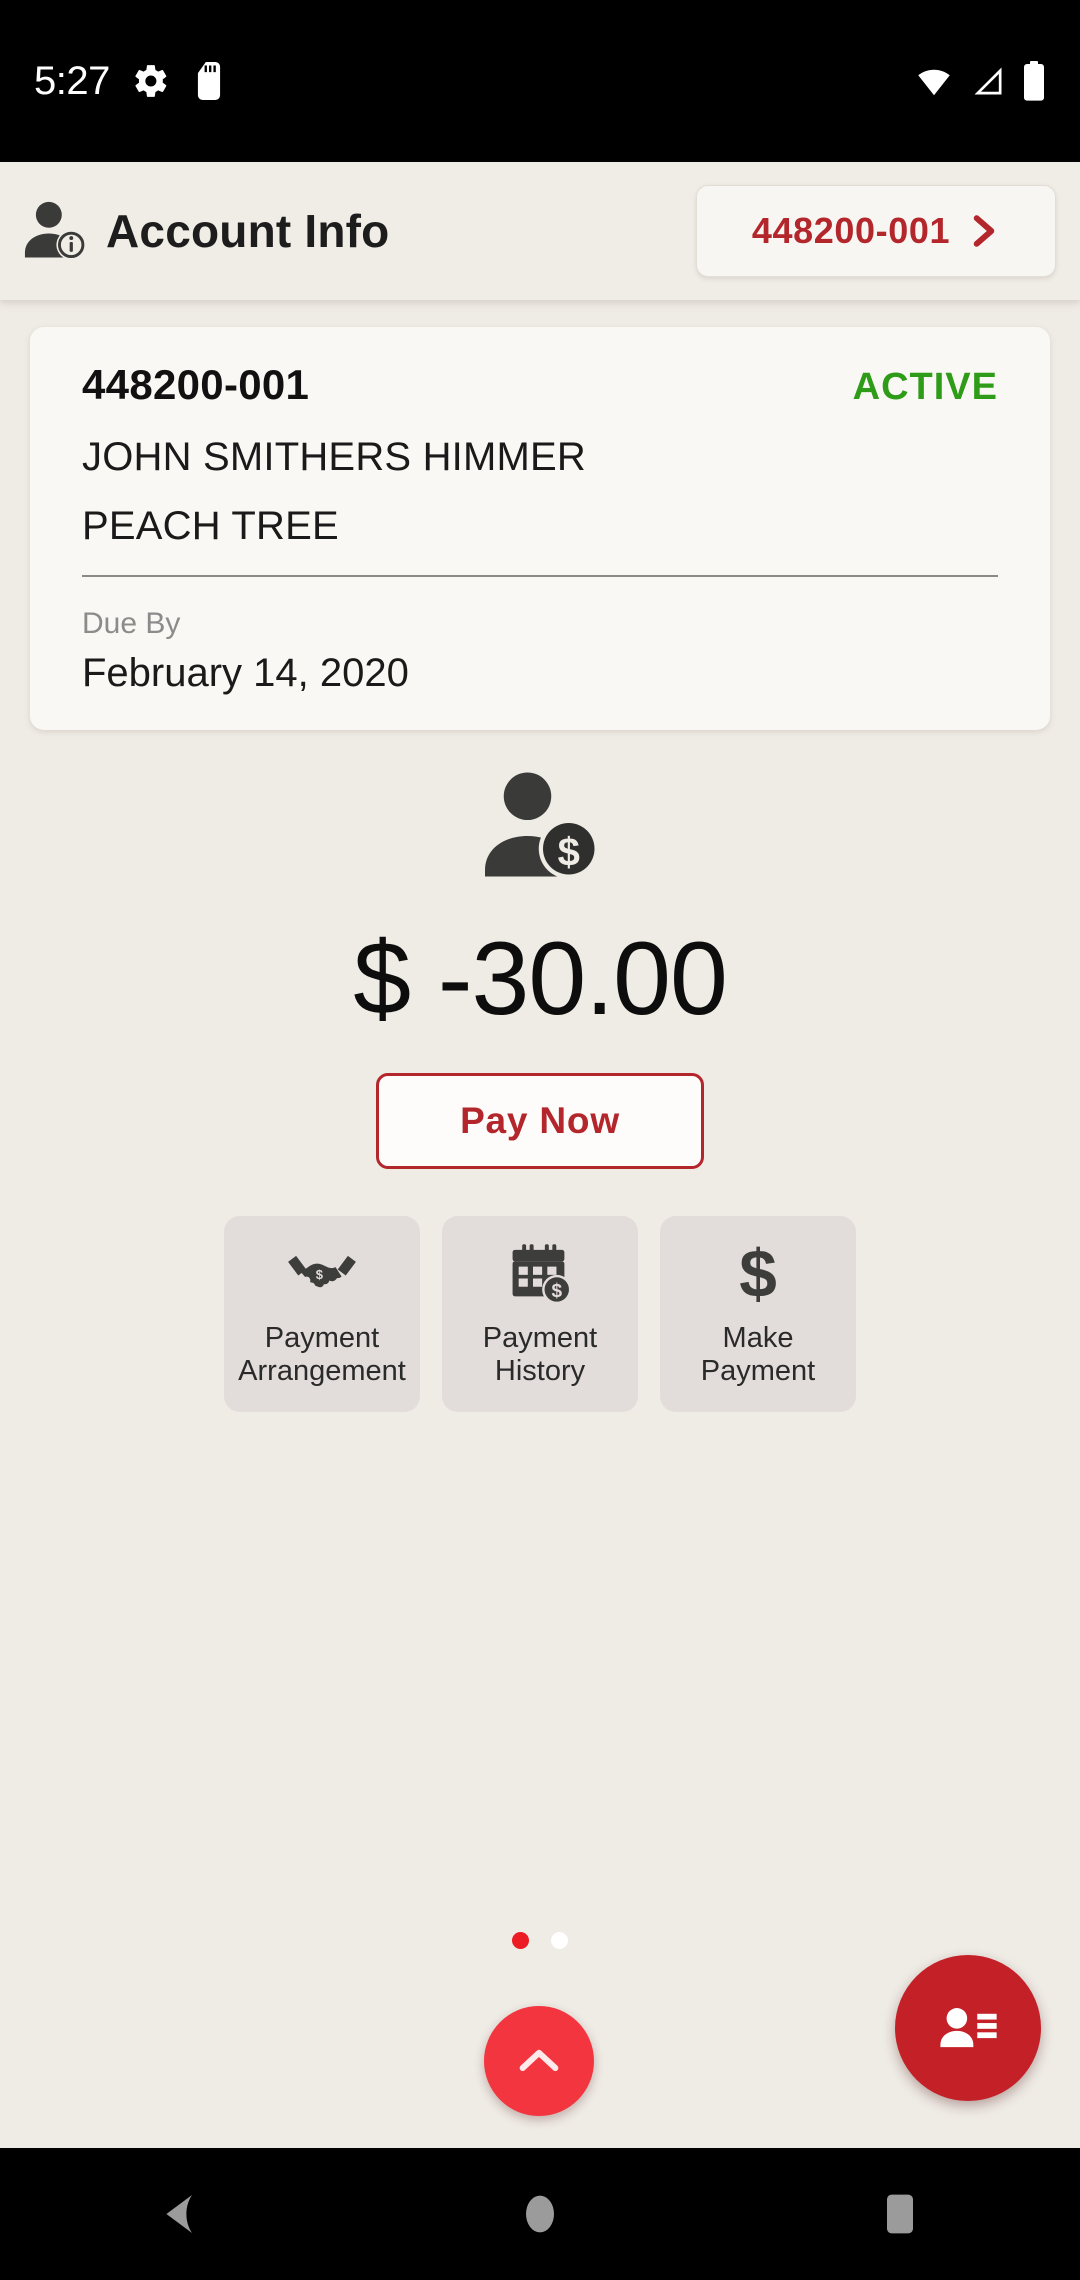 Image resolution: width=1080 pixels, height=2280 pixels. I want to click on dollar-sign-icon: $, so click(758, 1275).